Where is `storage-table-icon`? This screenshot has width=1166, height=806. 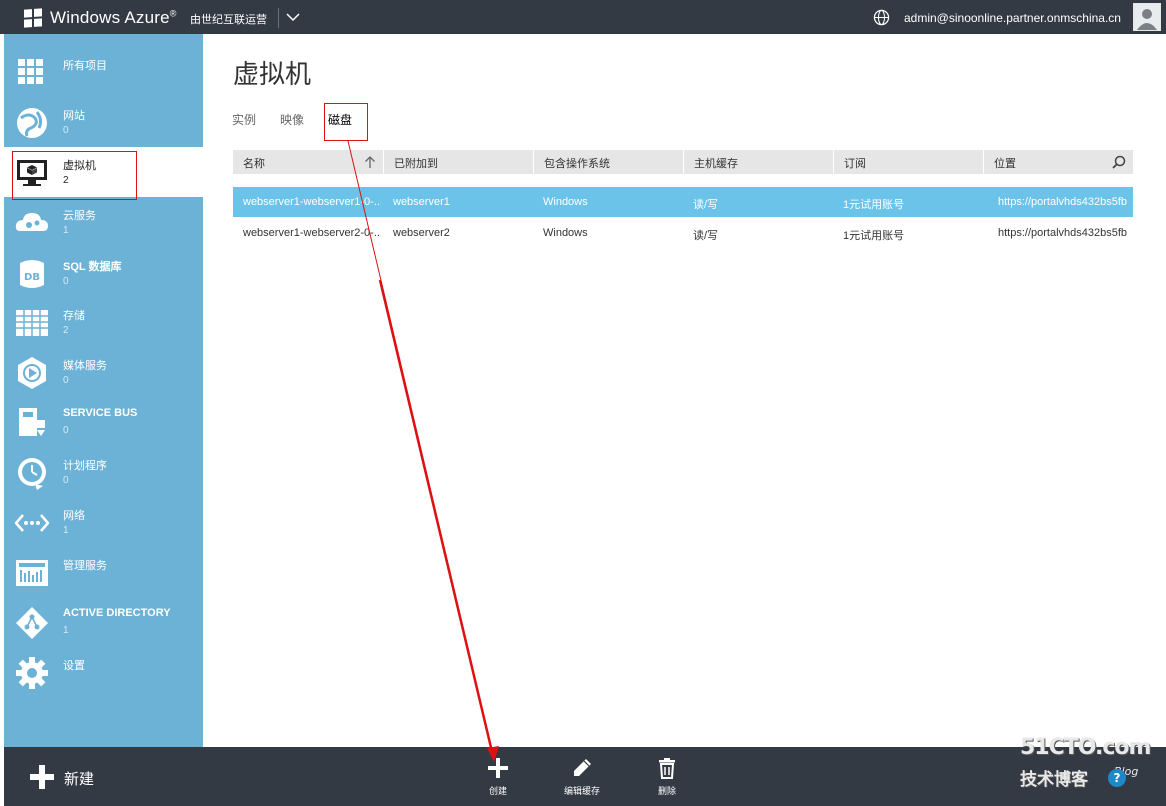
storage-table-icon is located at coordinates (32, 323).